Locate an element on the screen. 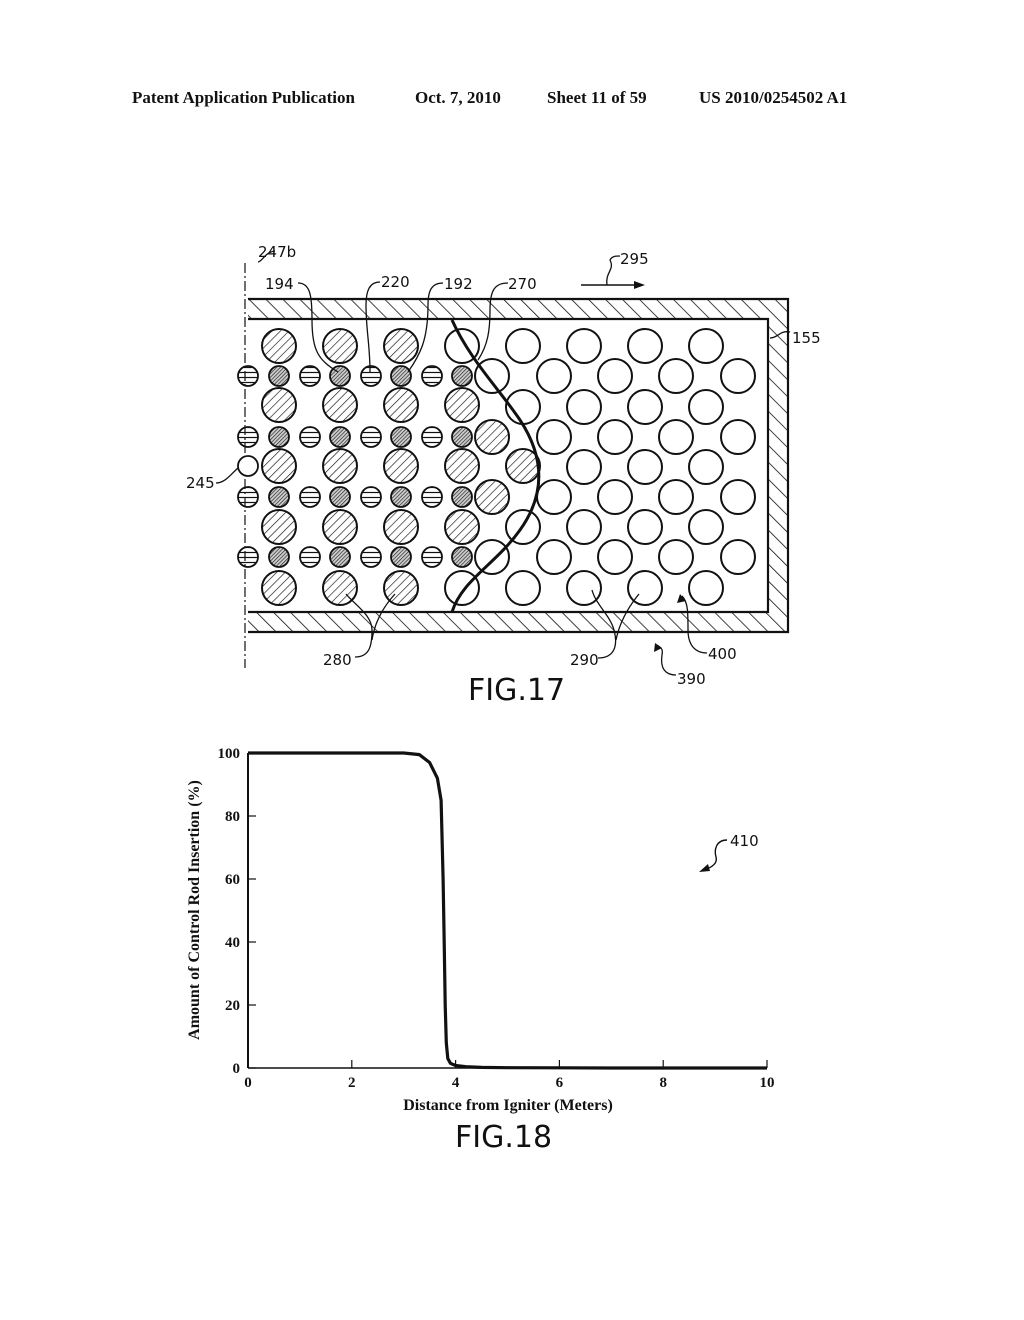 The width and height of the screenshot is (1024, 1320). y-tick-label: 80 is located at coordinates (232, 817).